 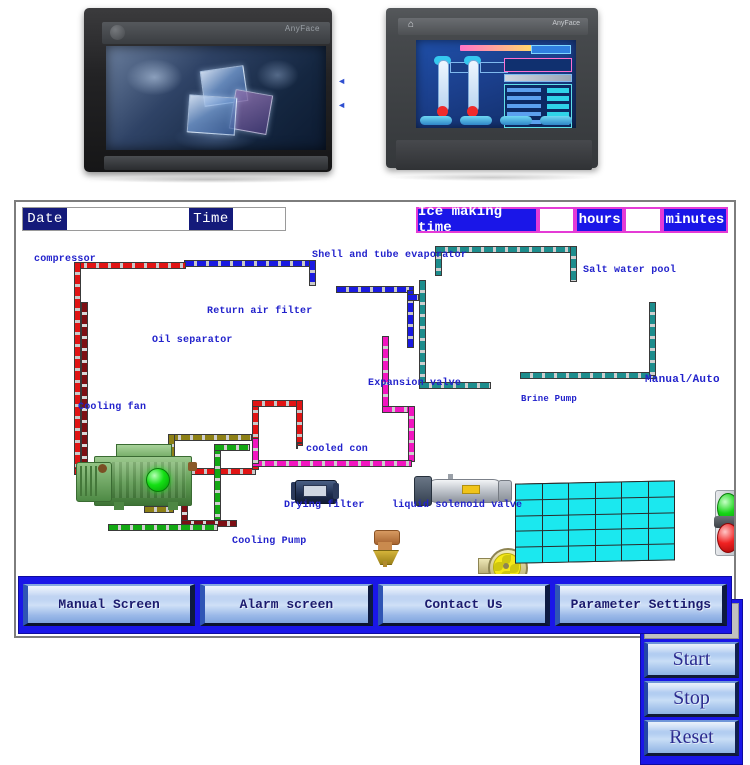 I want to click on screen-slider, so click(x=538, y=78).